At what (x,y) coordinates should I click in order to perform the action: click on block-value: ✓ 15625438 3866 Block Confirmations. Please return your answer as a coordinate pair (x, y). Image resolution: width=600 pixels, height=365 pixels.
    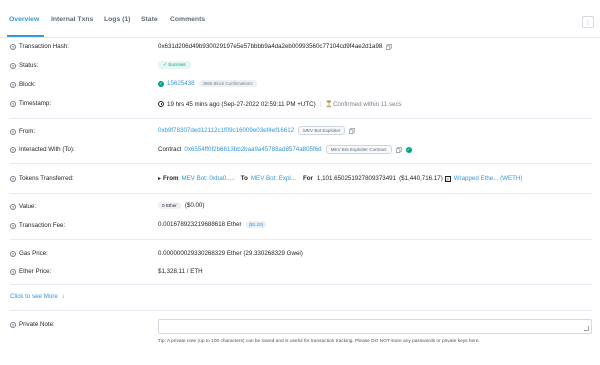
    Looking at the image, I should click on (207, 83).